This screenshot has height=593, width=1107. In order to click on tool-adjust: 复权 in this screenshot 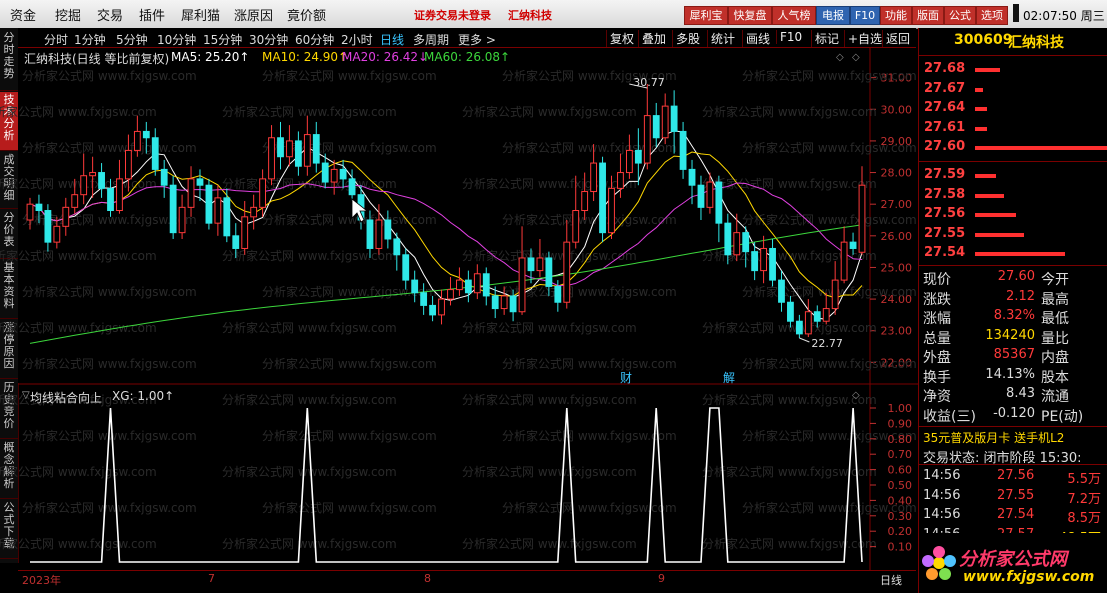, I will do `click(621, 38)`.